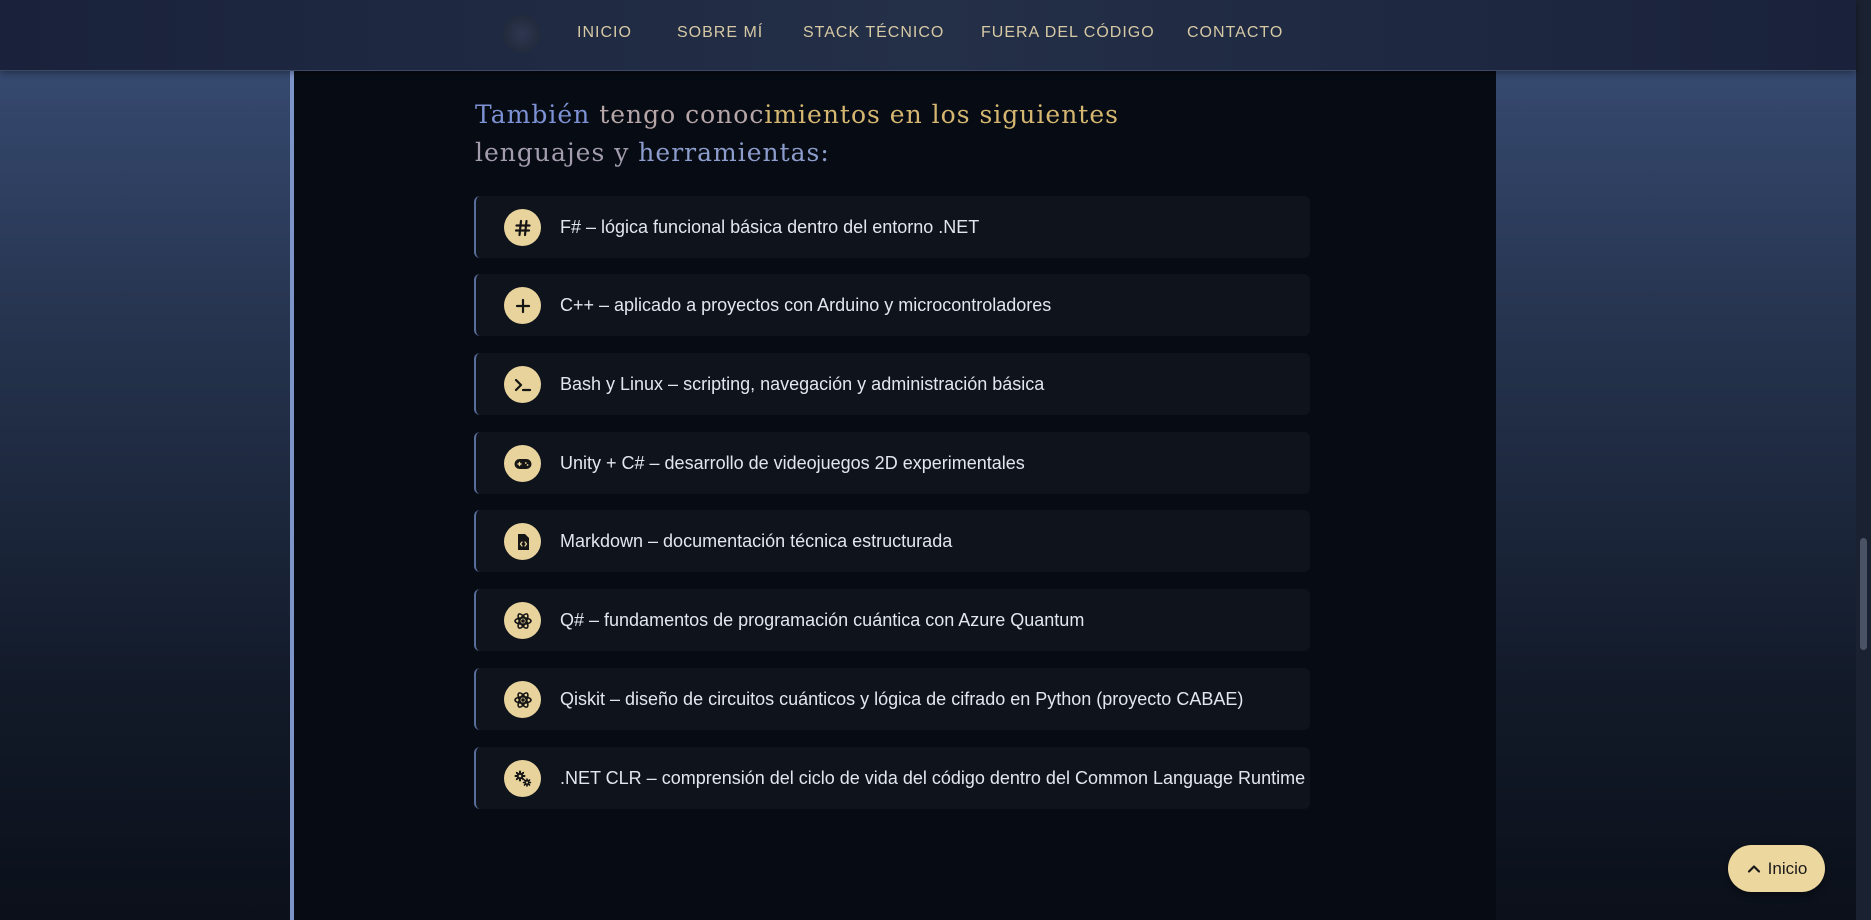  What do you see at coordinates (522, 384) in the screenshot?
I see `terminal-icon` at bounding box center [522, 384].